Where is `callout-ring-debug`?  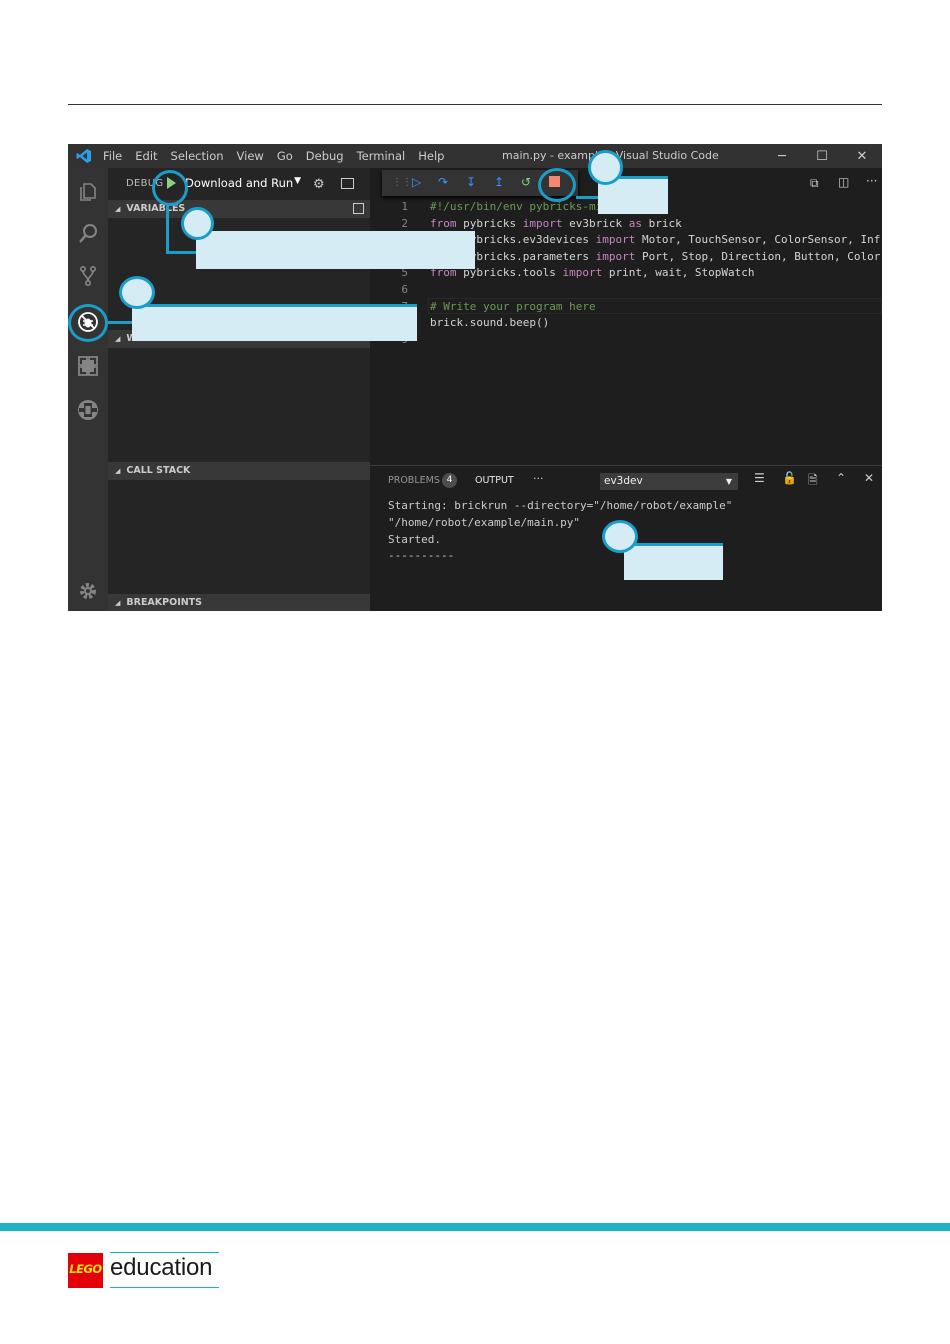
callout-ring-debug is located at coordinates (88, 323).